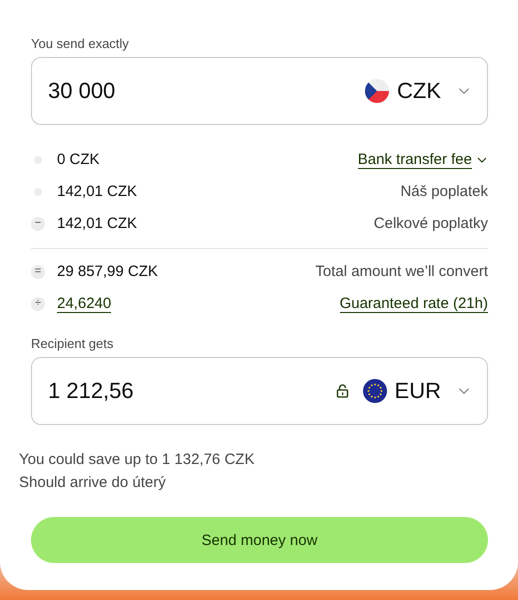 Image resolution: width=518 pixels, height=600 pixels. Describe the element at coordinates (416, 391) in the screenshot. I see `currency-selector: EUR` at that location.